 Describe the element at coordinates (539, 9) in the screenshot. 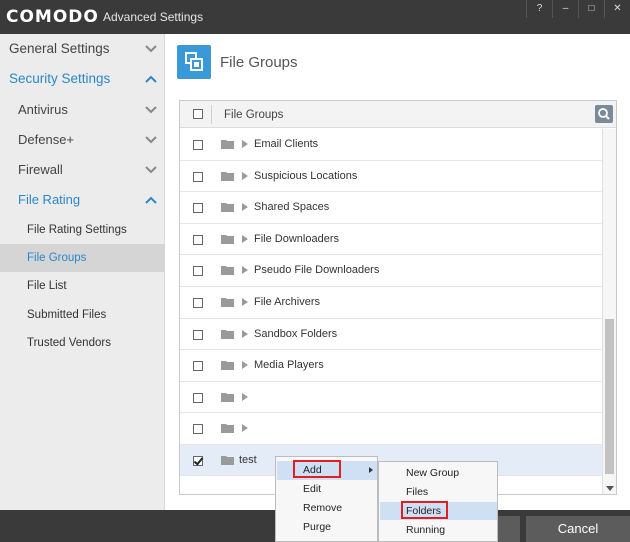

I see `help-button: ?` at that location.